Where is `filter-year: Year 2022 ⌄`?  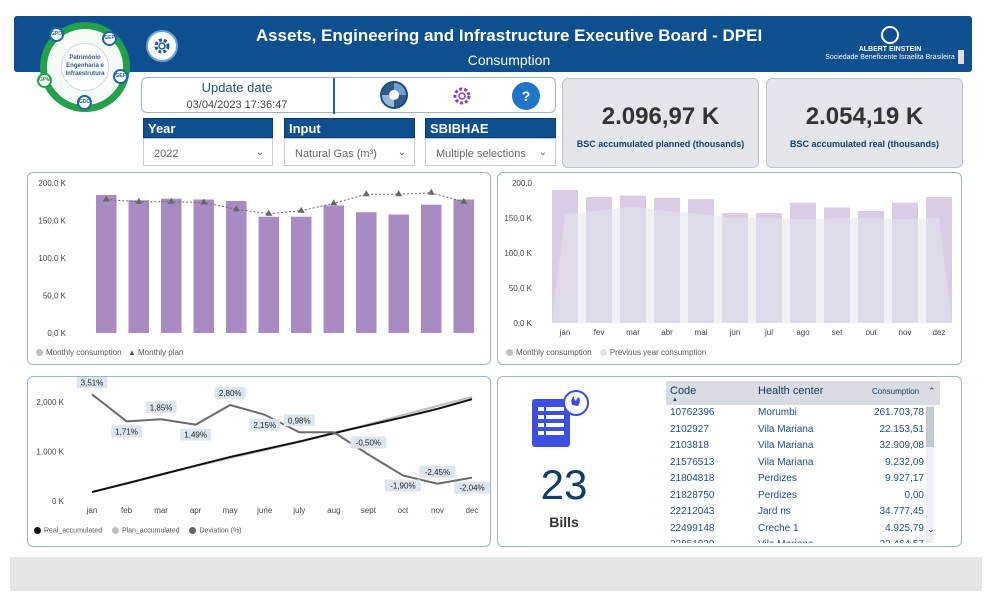
filter-year: Year 2022 ⌄ is located at coordinates (208, 142).